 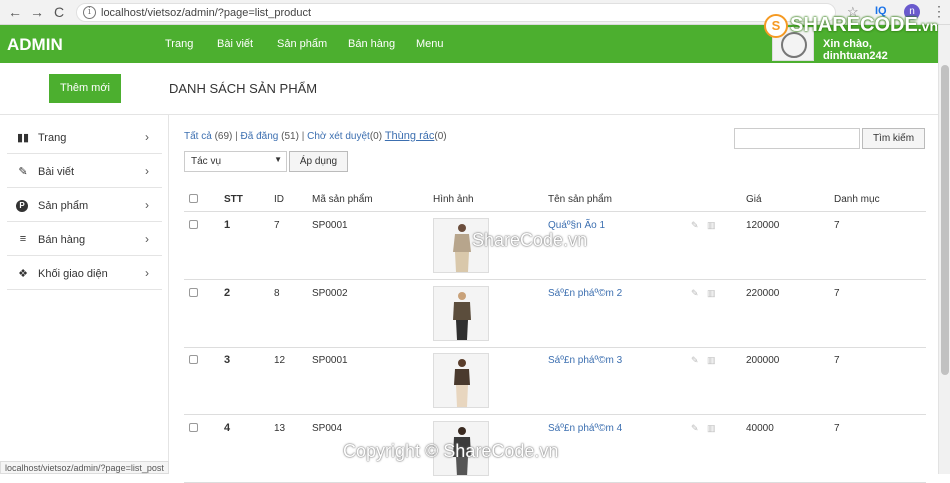 What do you see at coordinates (227, 293) in the screenshot?
I see `row-stt: 2` at bounding box center [227, 293].